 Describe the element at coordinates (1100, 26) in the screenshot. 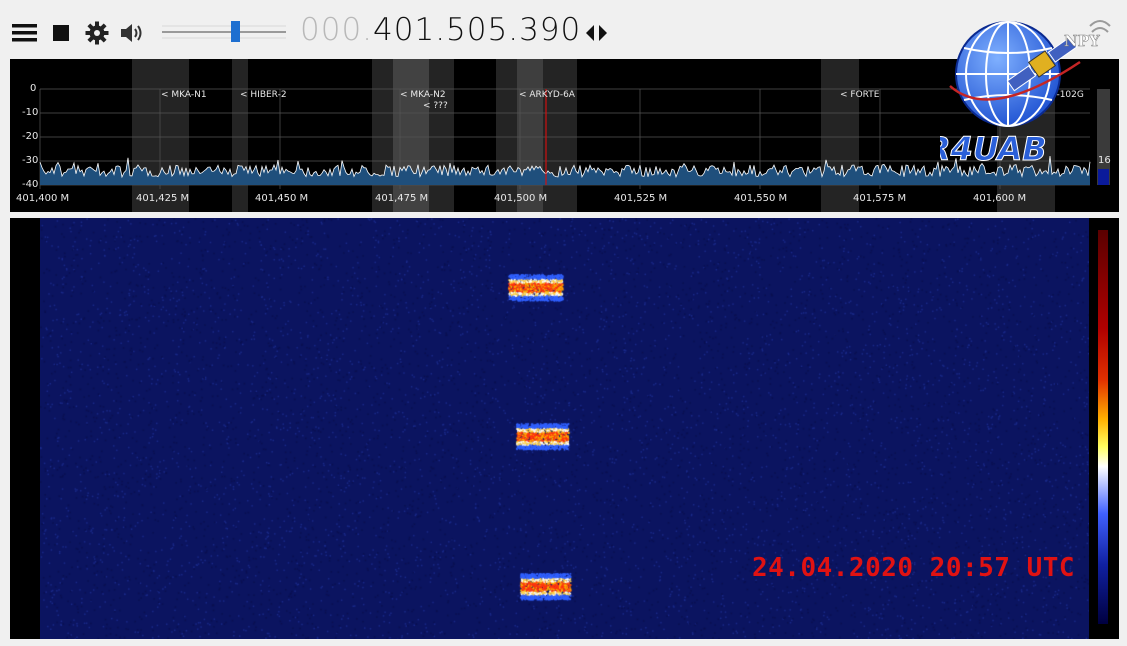

I see `radio-waves-icon` at that location.